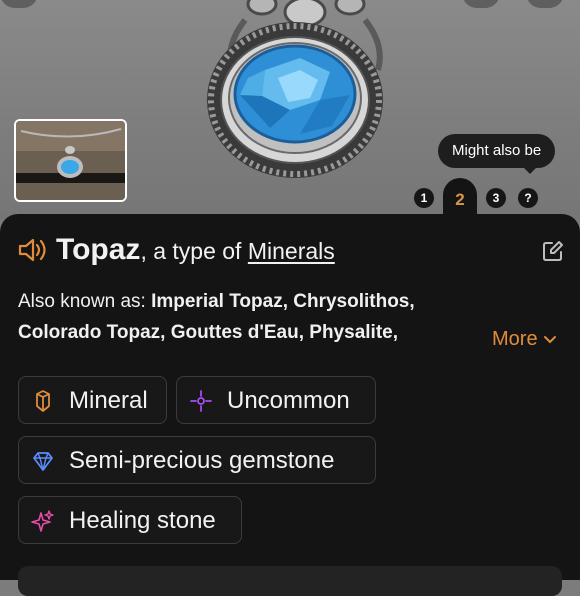  Describe the element at coordinates (201, 401) in the screenshot. I see `sparkle-icon` at that location.